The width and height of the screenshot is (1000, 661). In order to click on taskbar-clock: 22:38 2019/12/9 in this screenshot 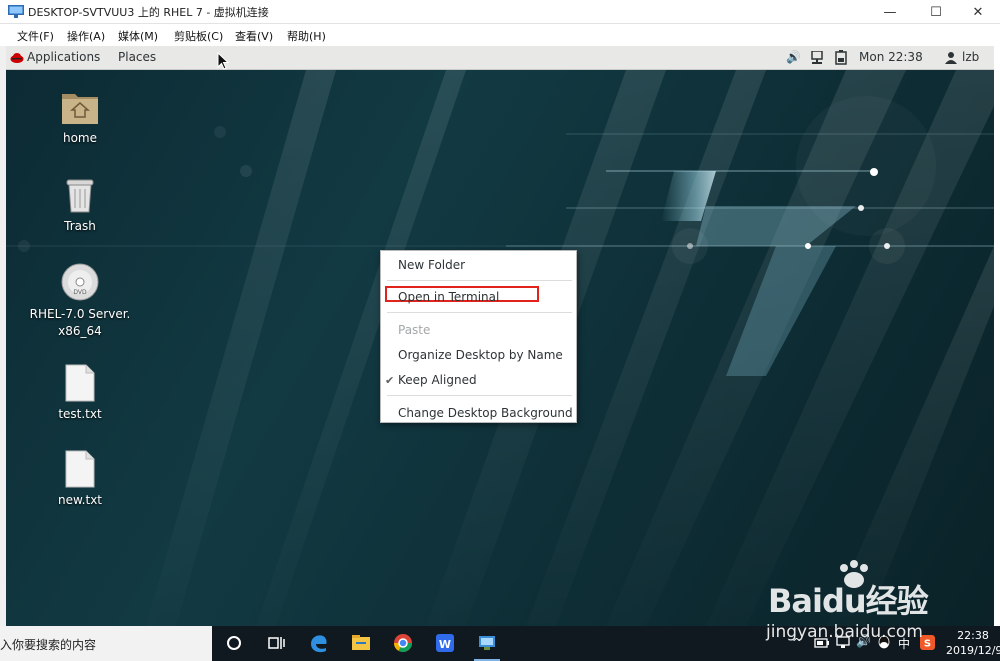, I will do `click(973, 643)`.